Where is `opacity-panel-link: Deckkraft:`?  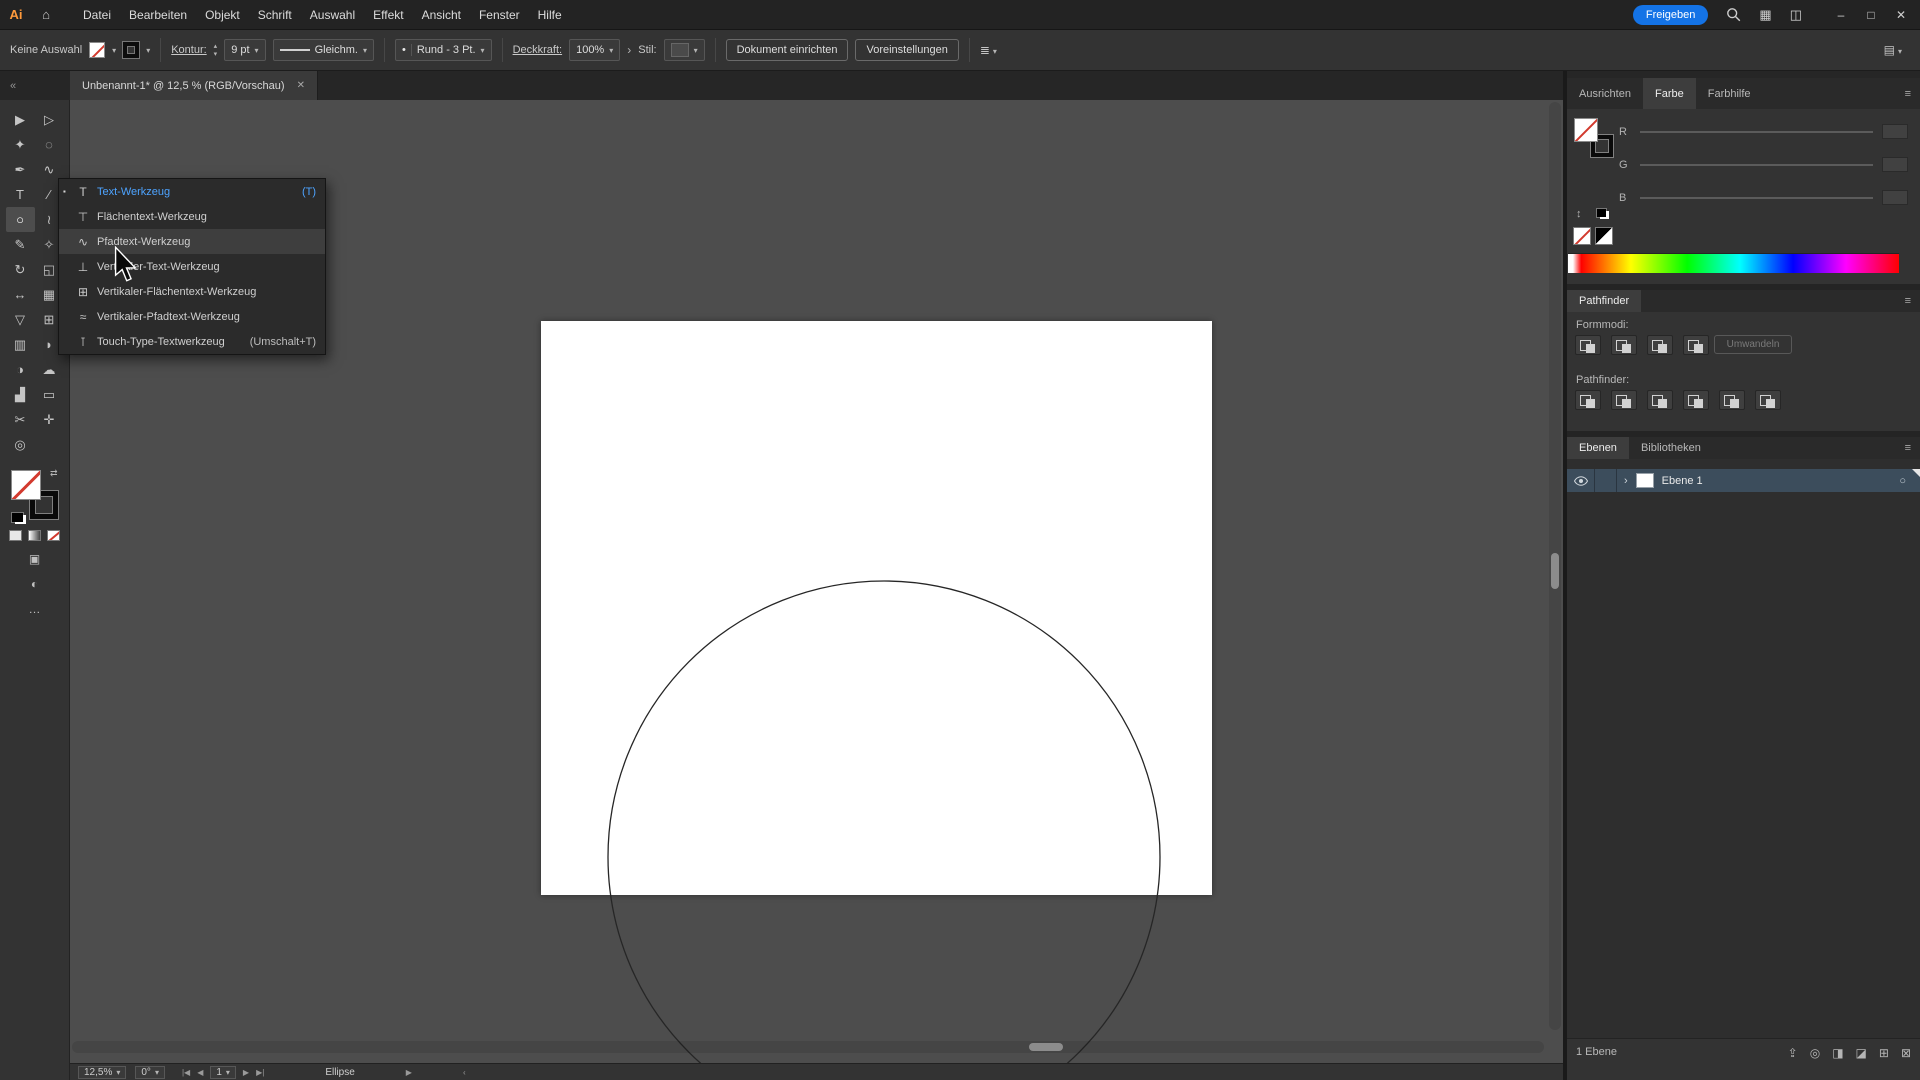 opacity-panel-link: Deckkraft: is located at coordinates (538, 50).